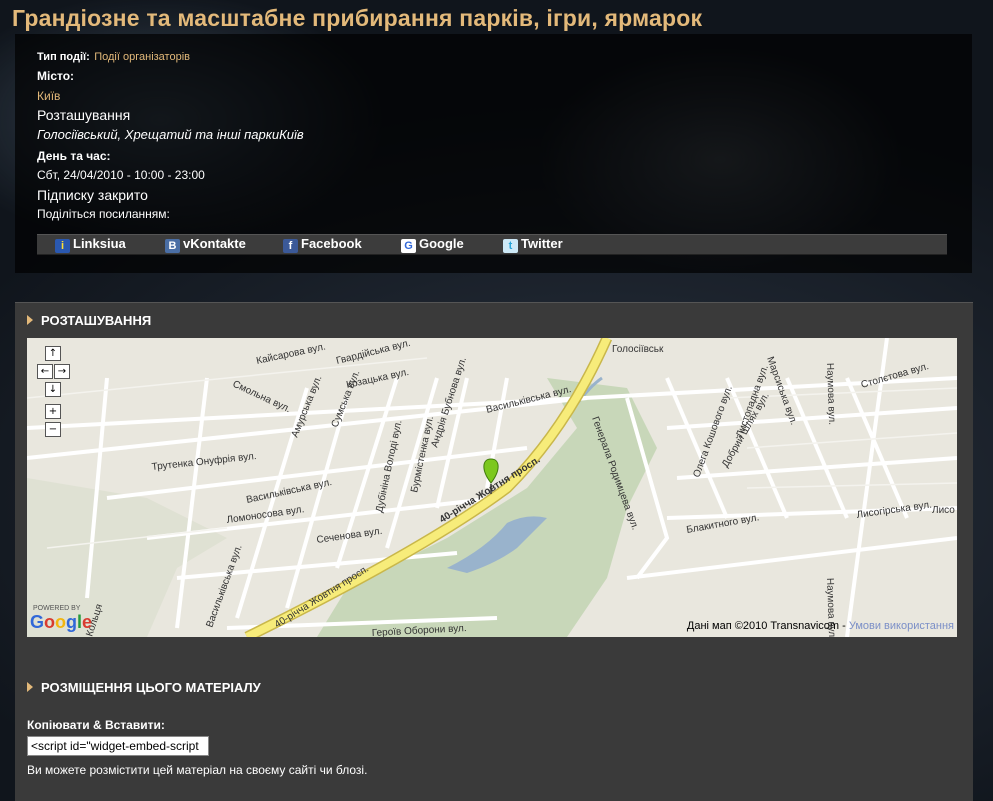 The height and width of the screenshot is (801, 993). What do you see at coordinates (53, 429) in the screenshot?
I see `zoom-out-button: −` at bounding box center [53, 429].